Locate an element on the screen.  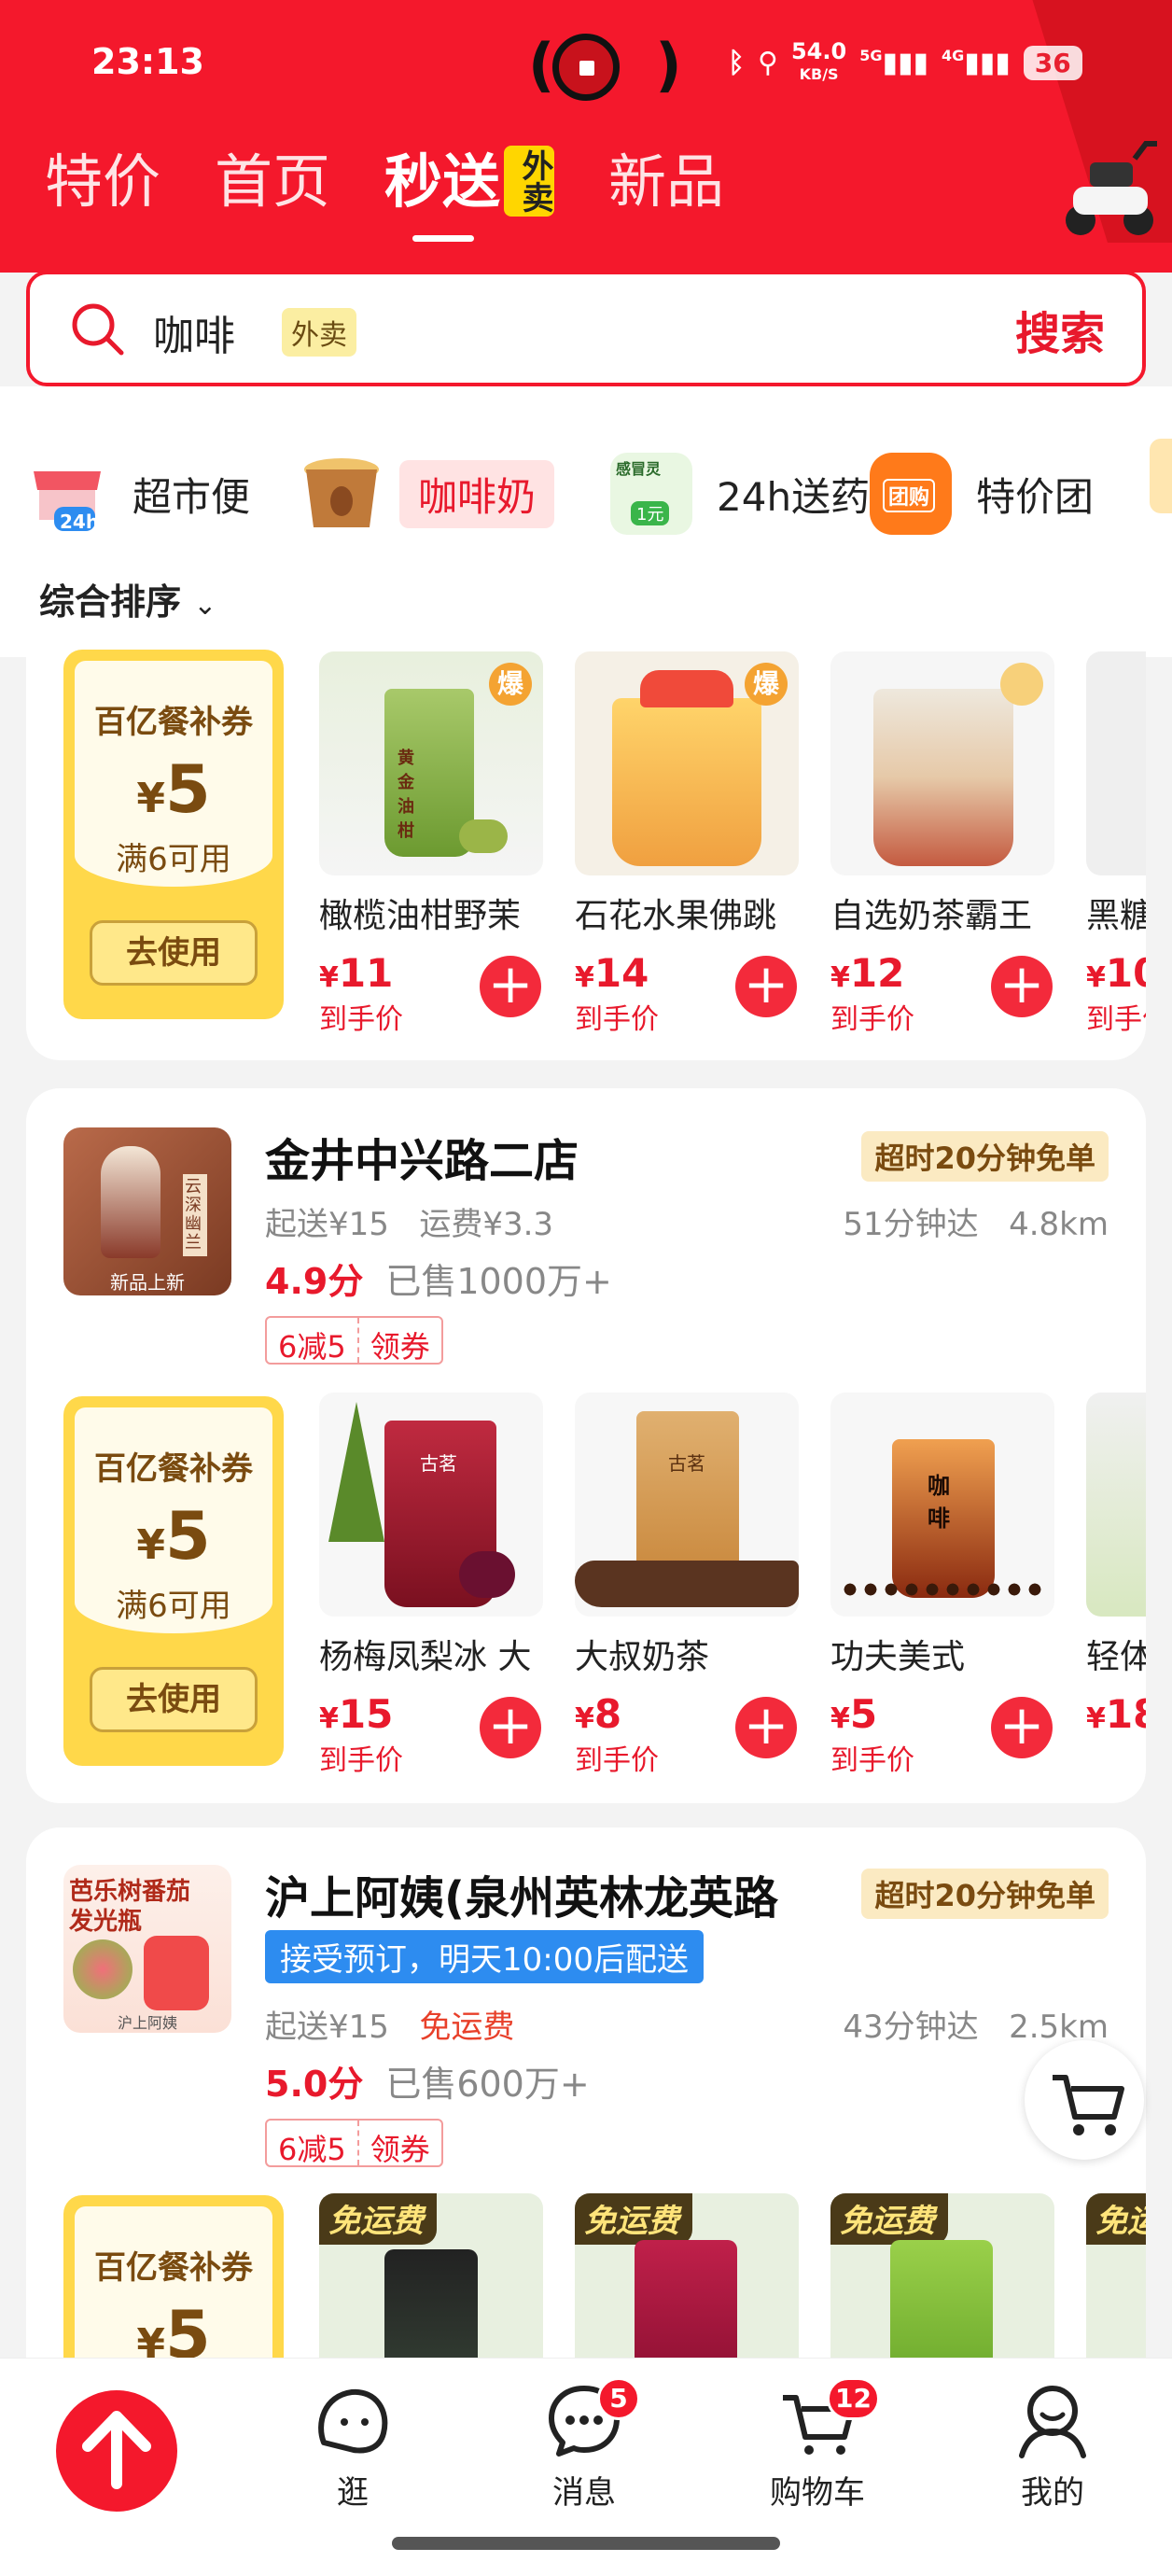
tab-instant-delivery: 秒送 外卖 is located at coordinates (469, 194).